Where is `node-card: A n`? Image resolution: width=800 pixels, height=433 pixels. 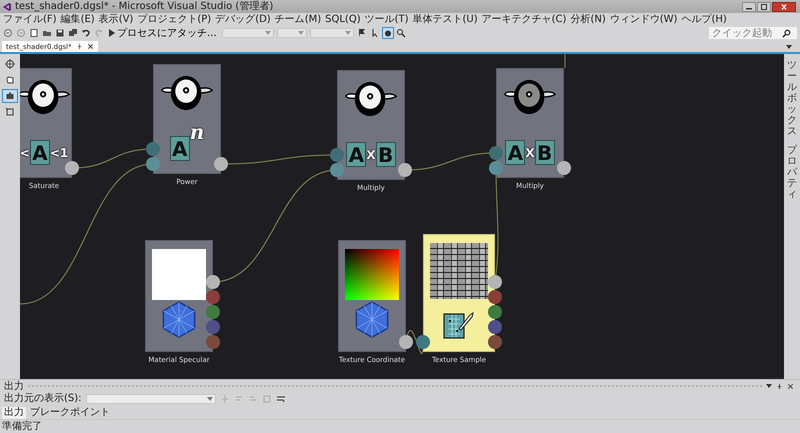
node-card: A n is located at coordinates (187, 119).